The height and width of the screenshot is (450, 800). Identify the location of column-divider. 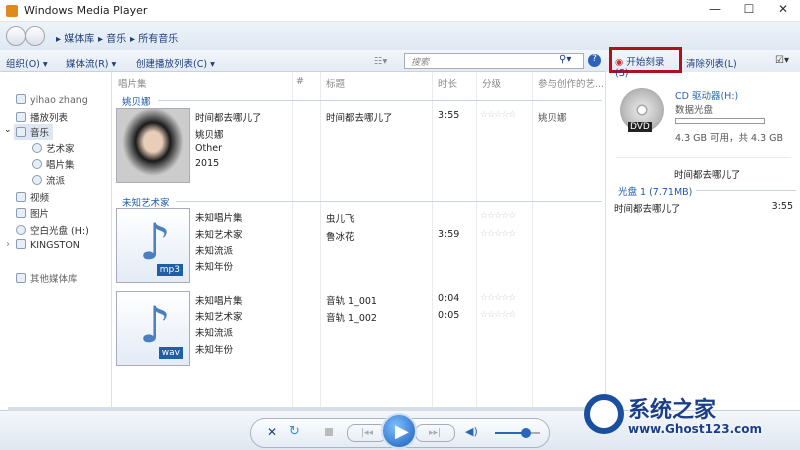
(292, 241).